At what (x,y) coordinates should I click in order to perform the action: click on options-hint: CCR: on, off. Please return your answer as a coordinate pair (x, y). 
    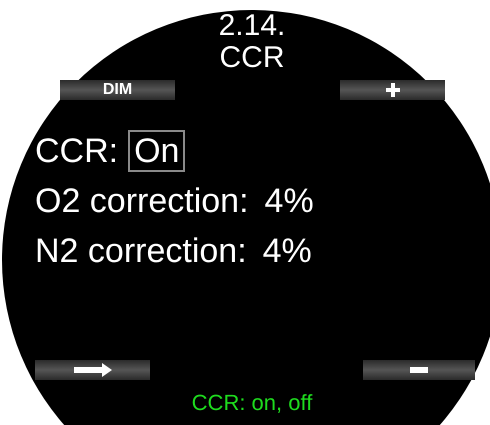
    Looking at the image, I should click on (252, 403).